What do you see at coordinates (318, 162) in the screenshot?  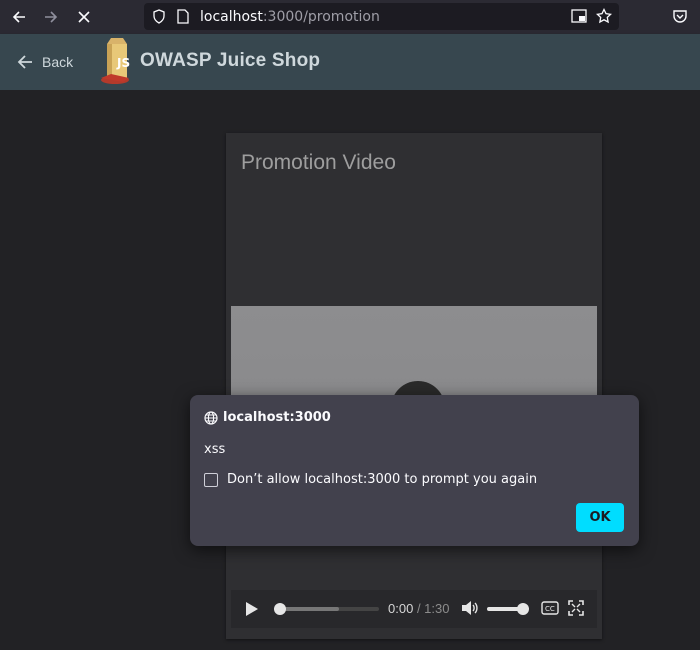 I see `card-title: Promotion Video` at bounding box center [318, 162].